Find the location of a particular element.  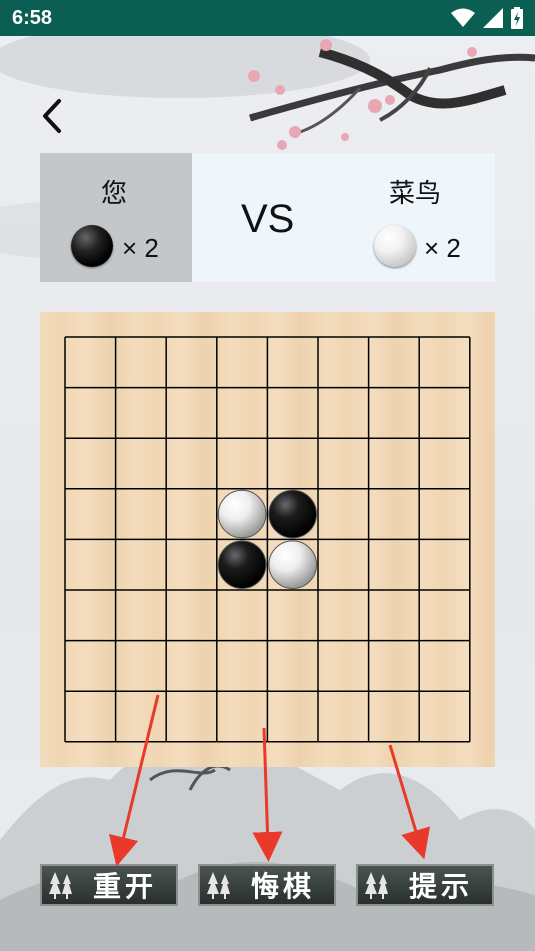

player-opponent-panel: VS 菜鸟 × 2 is located at coordinates (343, 217).